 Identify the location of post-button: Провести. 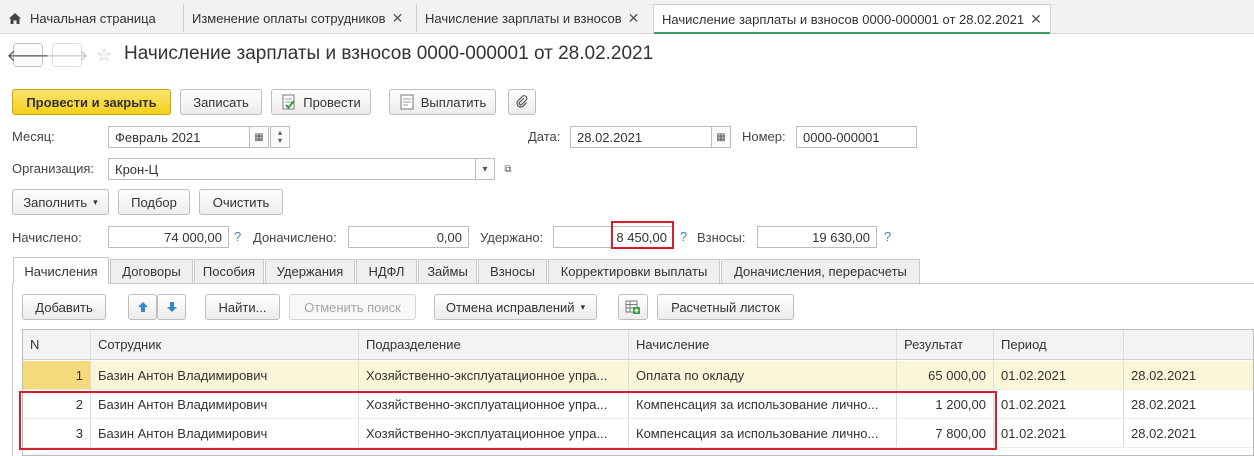
(321, 102).